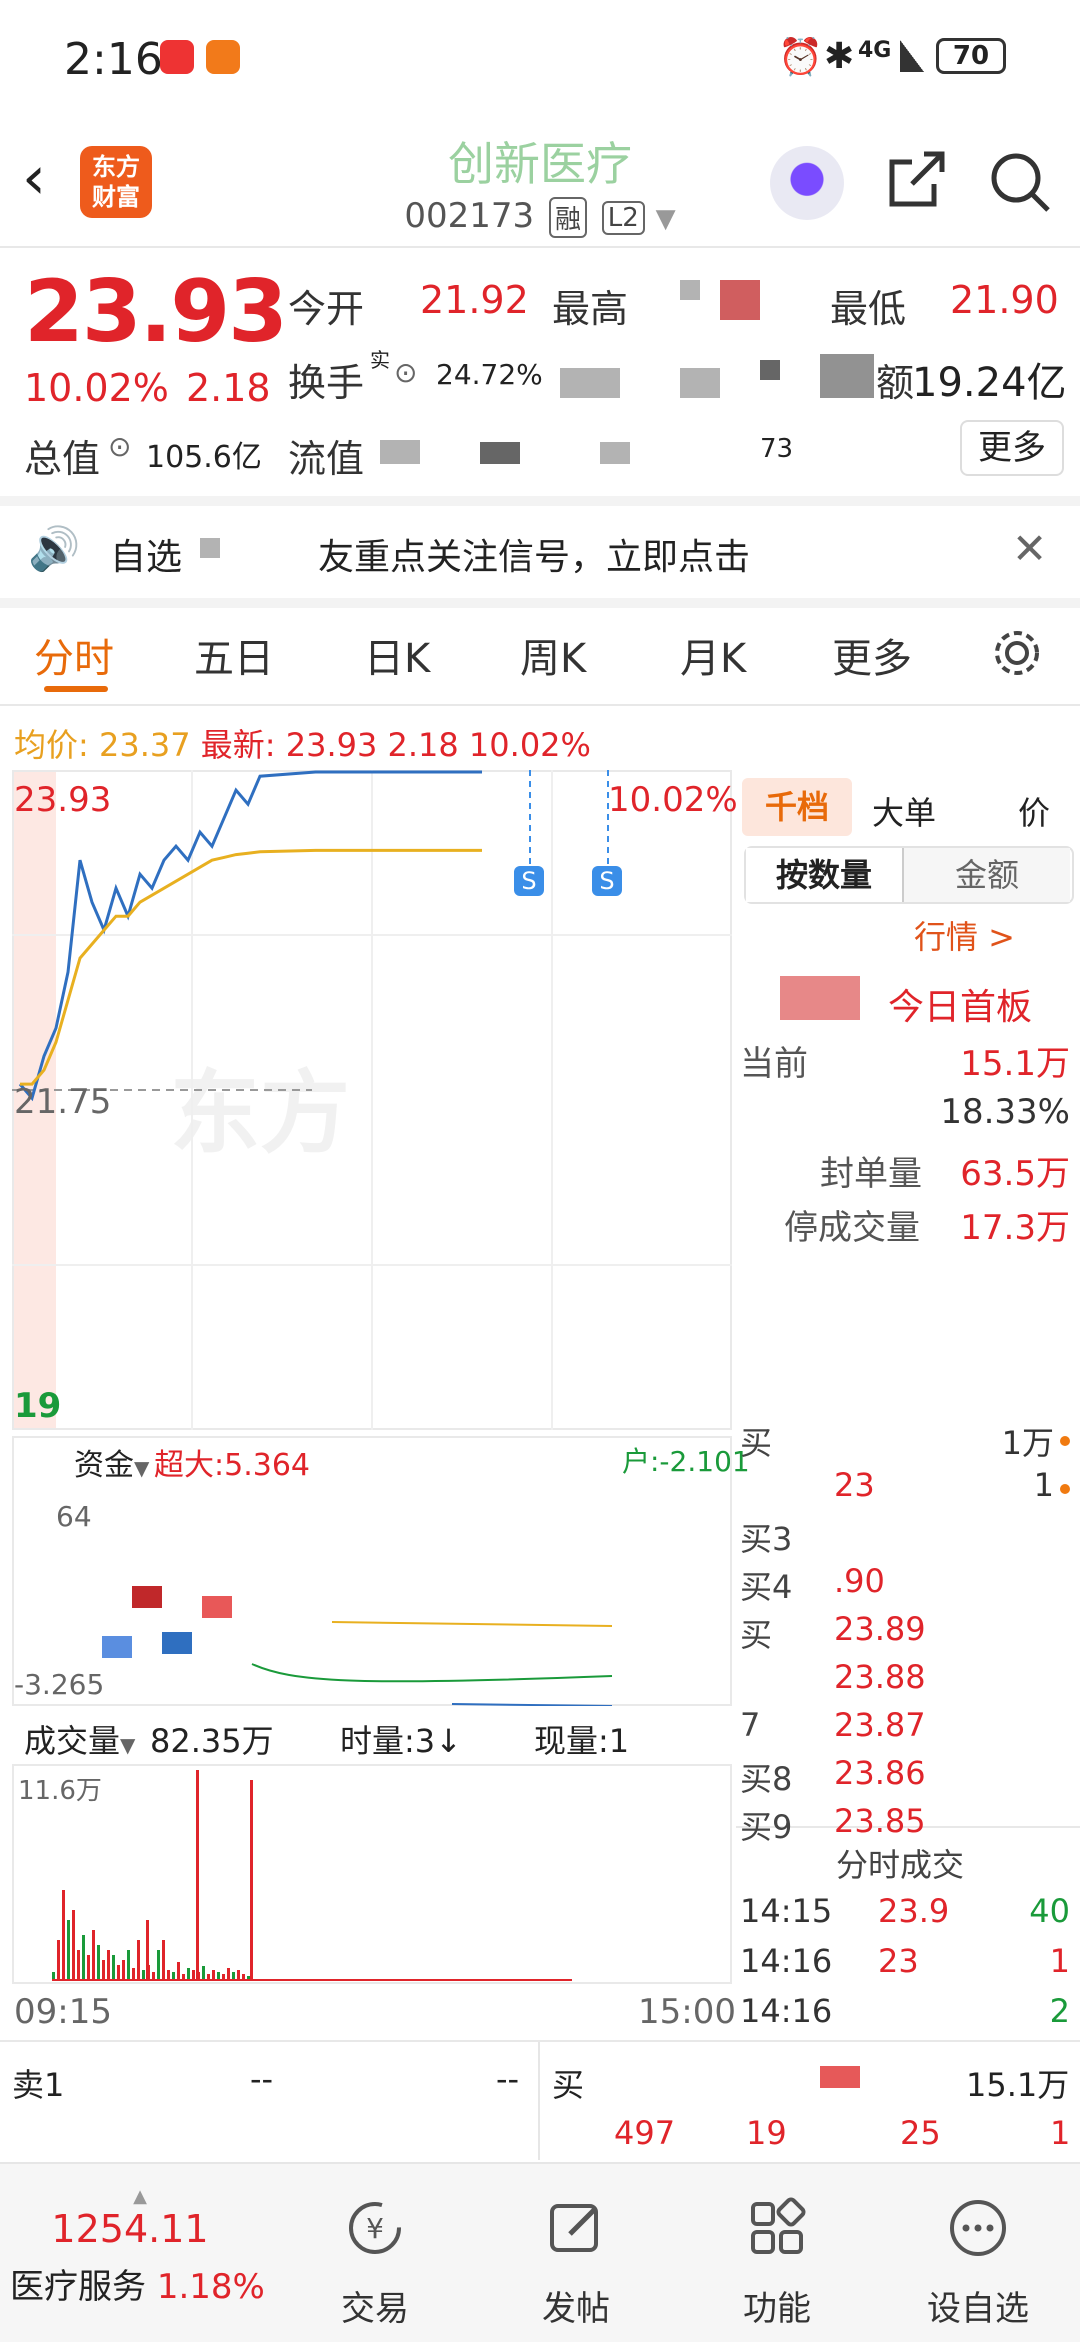 The image size is (1080, 2342). What do you see at coordinates (234, 655) in the screenshot?
I see `tab-five-day: 五日` at bounding box center [234, 655].